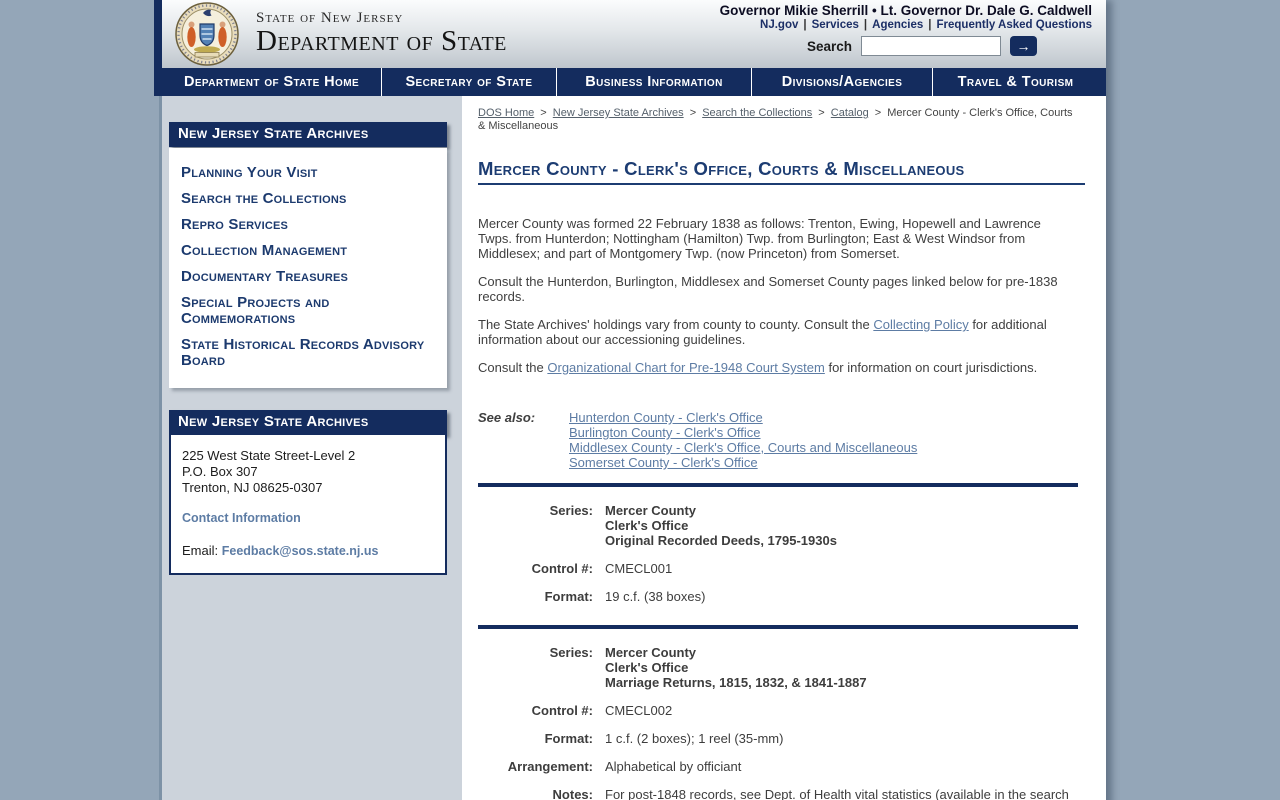  Describe the element at coordinates (568, 738) in the screenshot. I see `series-row-label: Format:` at that location.